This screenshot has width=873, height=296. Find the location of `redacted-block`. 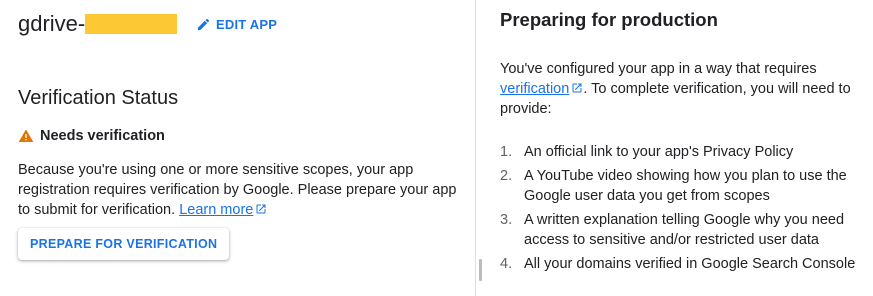

redacted-block is located at coordinates (131, 24).